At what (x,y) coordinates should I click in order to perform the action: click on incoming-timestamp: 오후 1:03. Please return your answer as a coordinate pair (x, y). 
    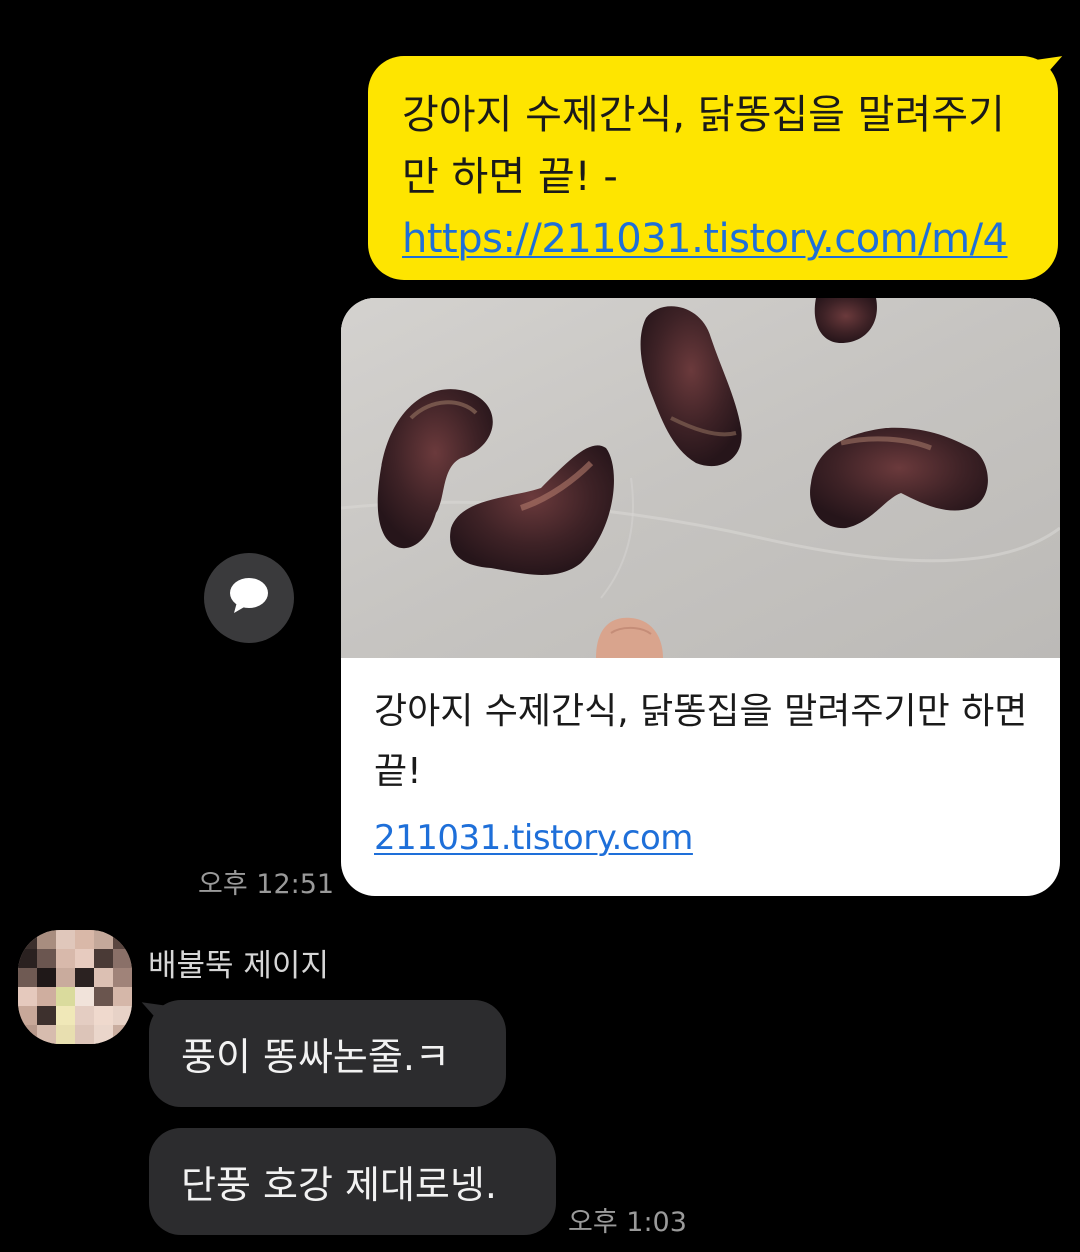
    Looking at the image, I should click on (627, 1222).